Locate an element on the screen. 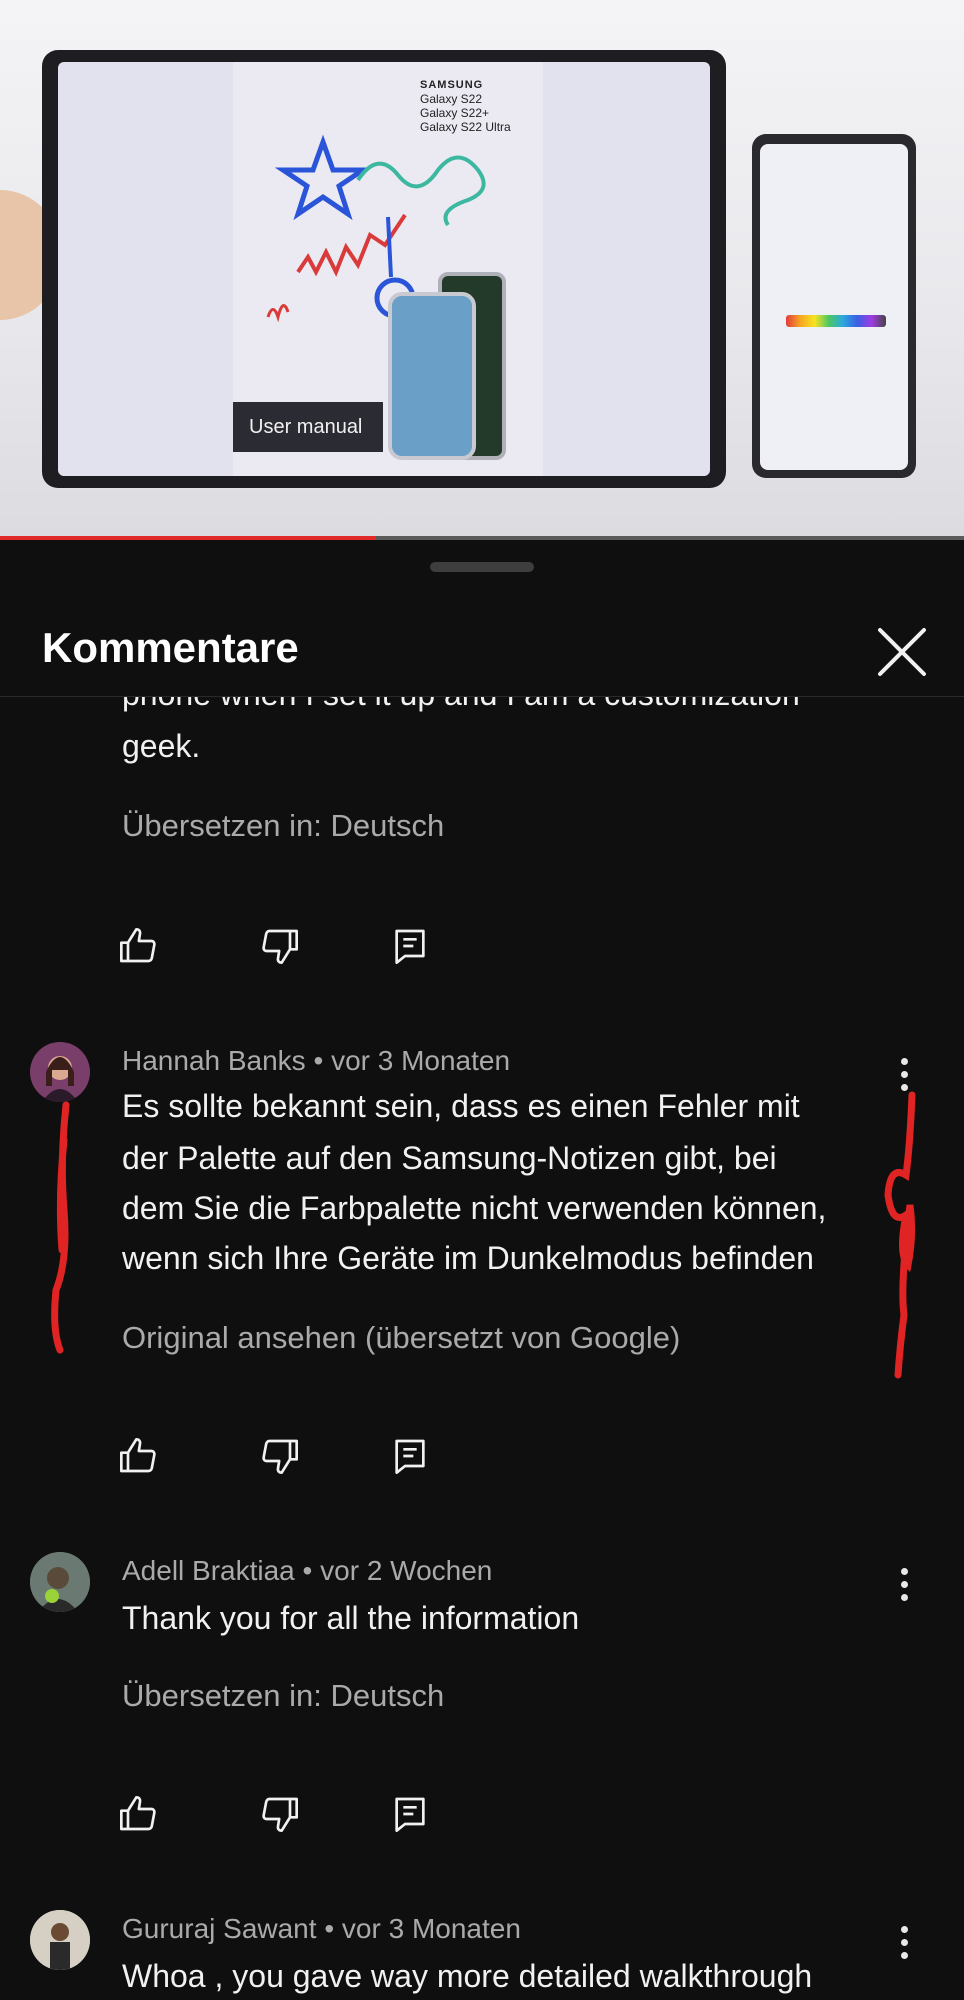  model-3: Galaxy S22 Ultra is located at coordinates (465, 127).